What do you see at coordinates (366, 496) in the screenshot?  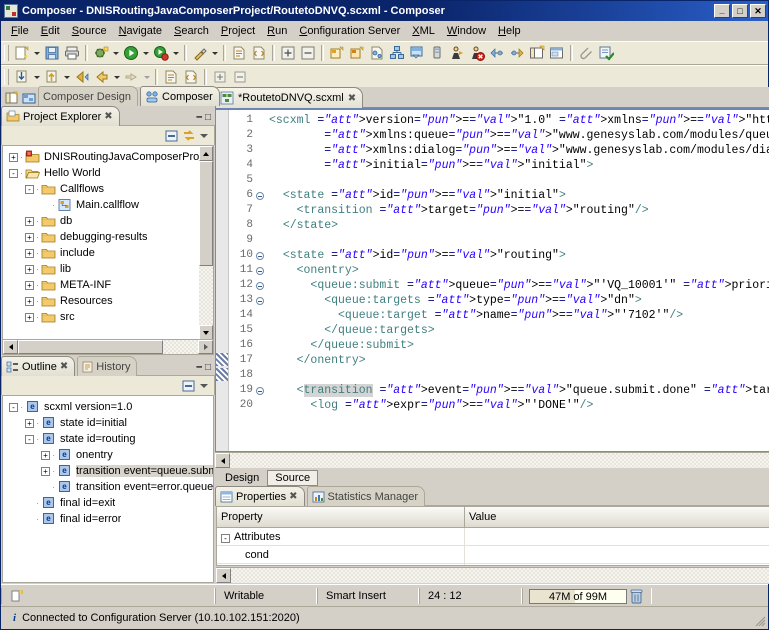 I see `tab-statistics-manager: Statistics Manager` at bounding box center [366, 496].